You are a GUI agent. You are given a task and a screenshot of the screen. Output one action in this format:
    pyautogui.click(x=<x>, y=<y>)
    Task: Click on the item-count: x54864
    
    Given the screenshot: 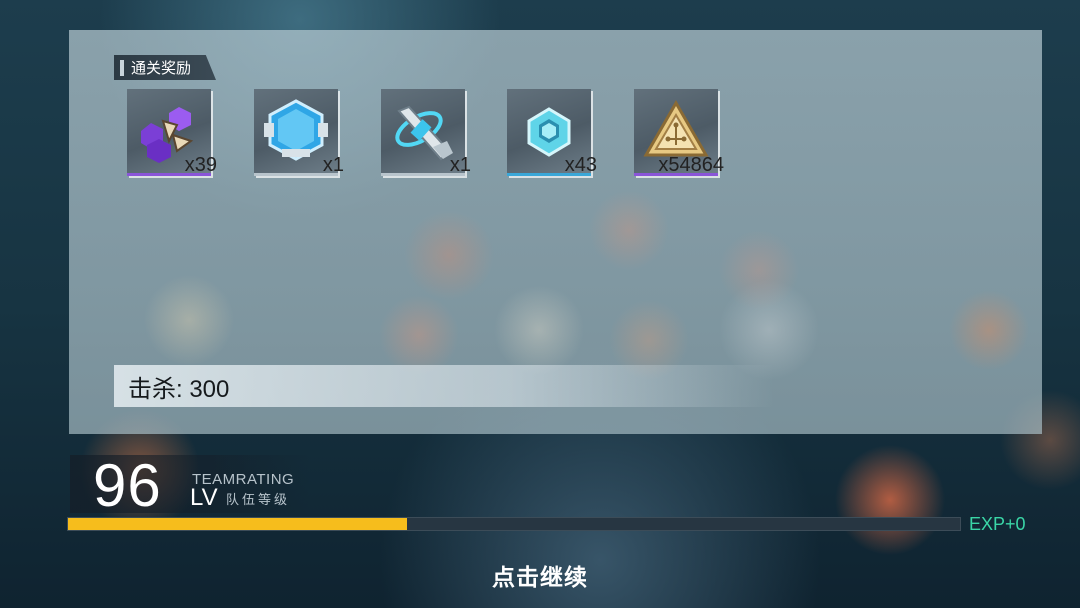 What is the action you would take?
    pyautogui.click(x=691, y=165)
    